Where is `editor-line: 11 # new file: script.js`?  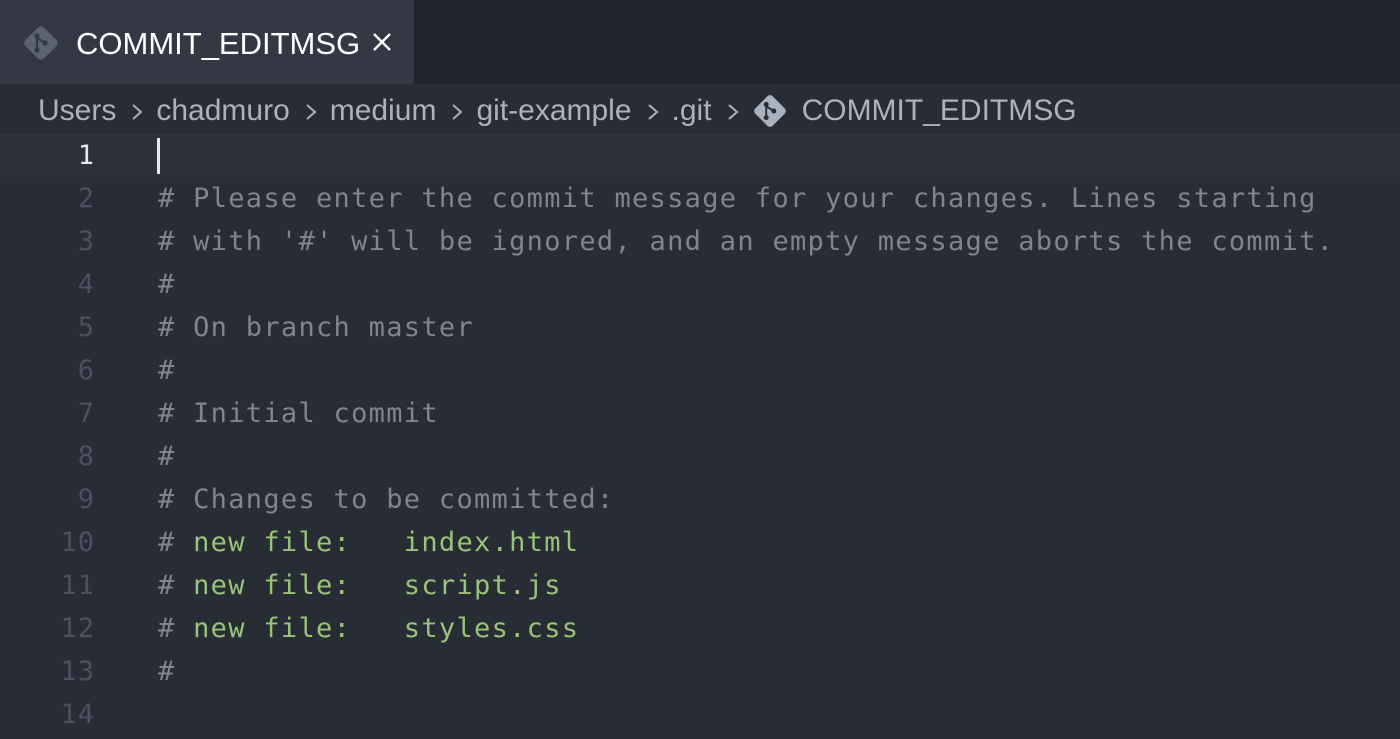
editor-line: 11 # new file: script.js is located at coordinates (700, 585).